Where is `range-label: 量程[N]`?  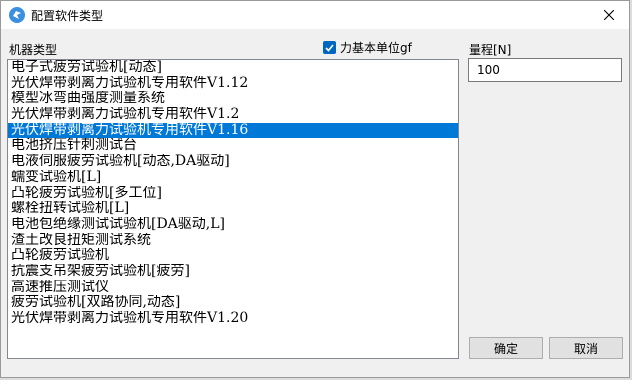
range-label: 量程[N] is located at coordinates (490, 50).